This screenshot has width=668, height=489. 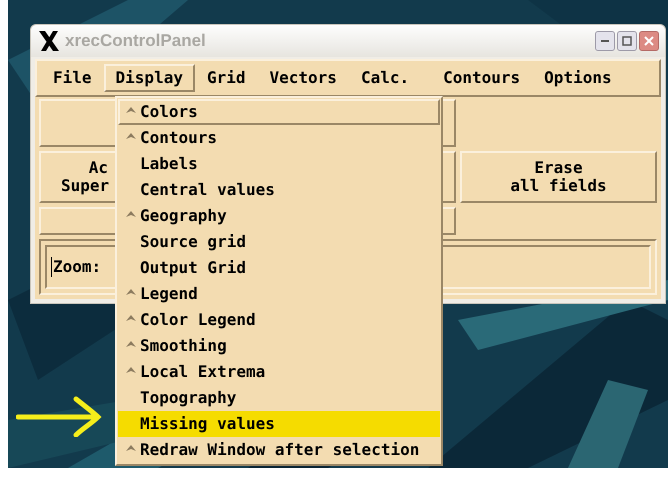 What do you see at coordinates (279, 242) in the screenshot?
I see `menu-option: Source grid` at bounding box center [279, 242].